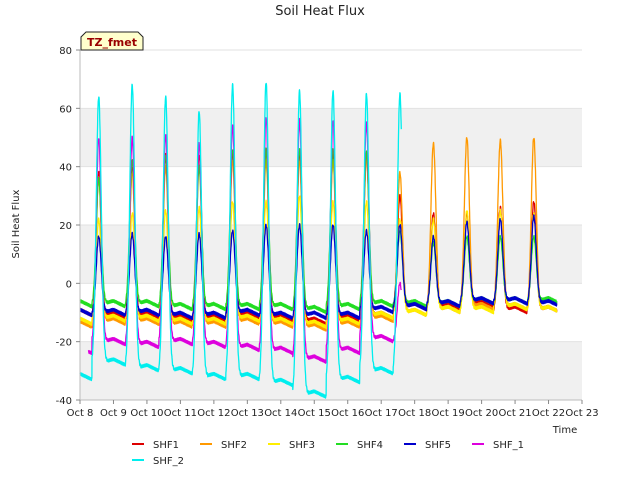 Image resolution: width=640 pixels, height=480 pixels. Describe the element at coordinates (16, 223) in the screenshot. I see `y-axis-title: Soil Heat Flux` at that location.